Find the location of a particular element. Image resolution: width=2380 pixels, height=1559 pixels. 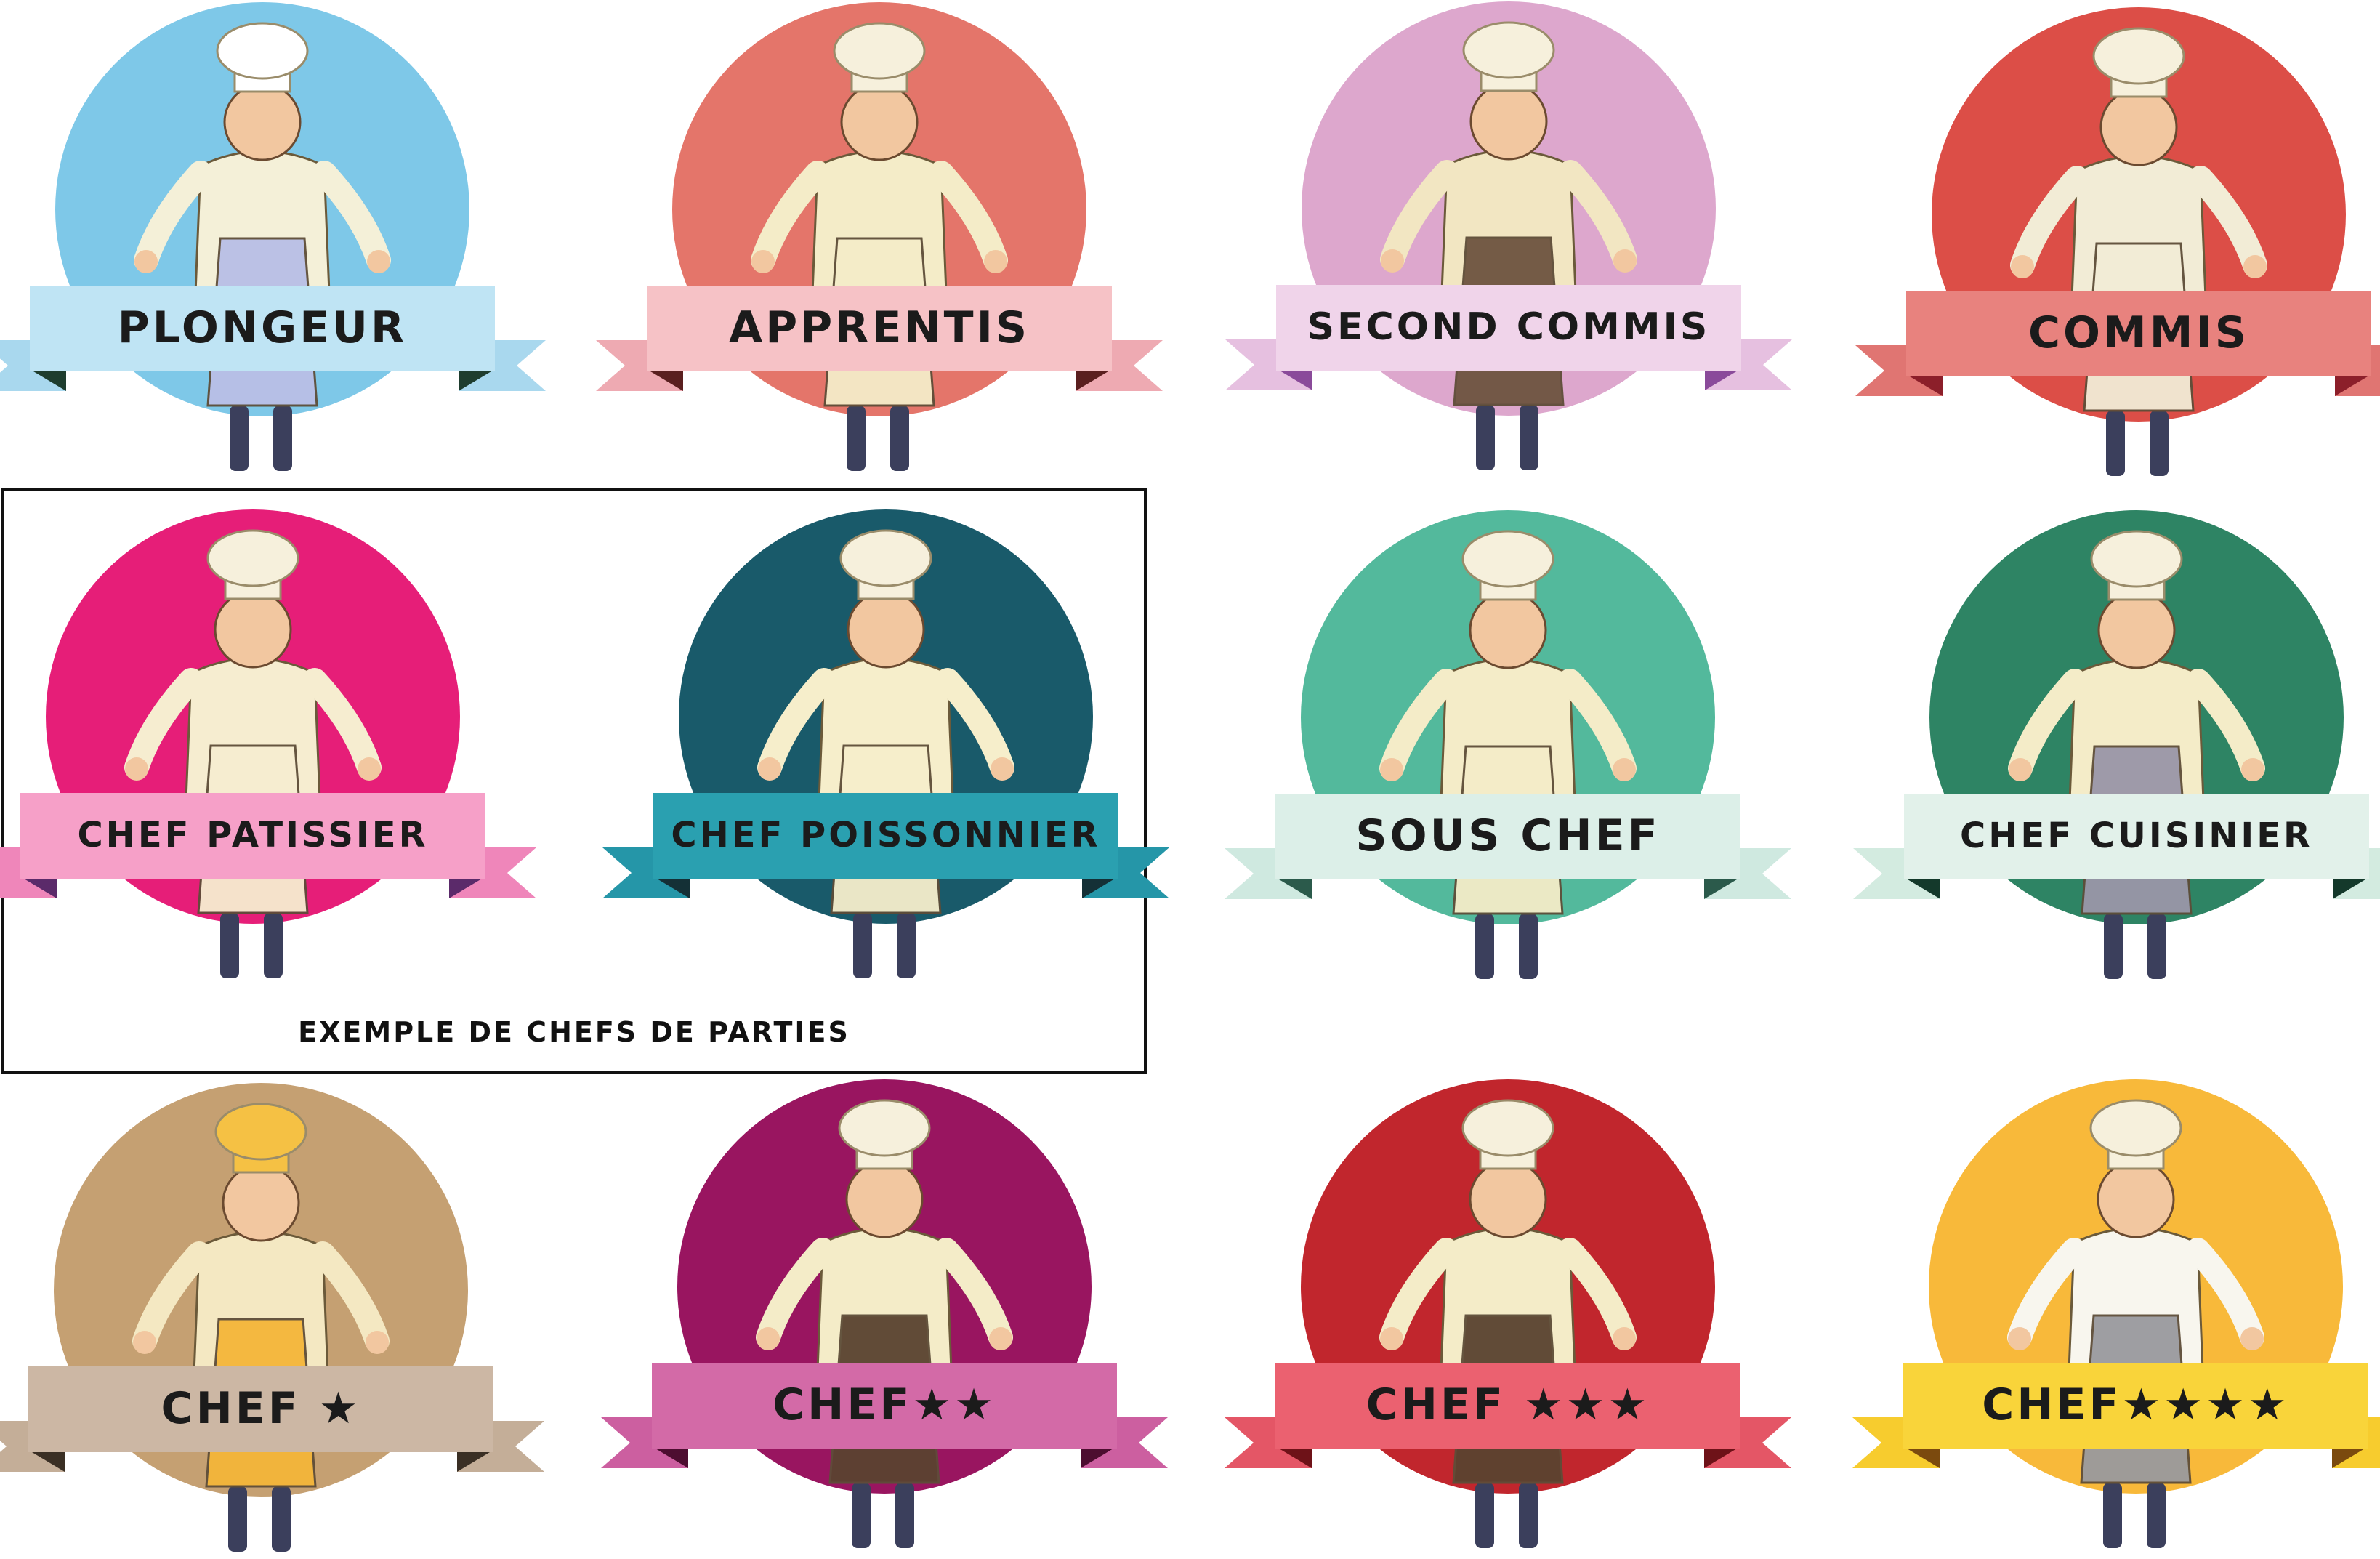

badge-chef-poissonnier: CHEF POISSONNIER is located at coordinates (885, 746).